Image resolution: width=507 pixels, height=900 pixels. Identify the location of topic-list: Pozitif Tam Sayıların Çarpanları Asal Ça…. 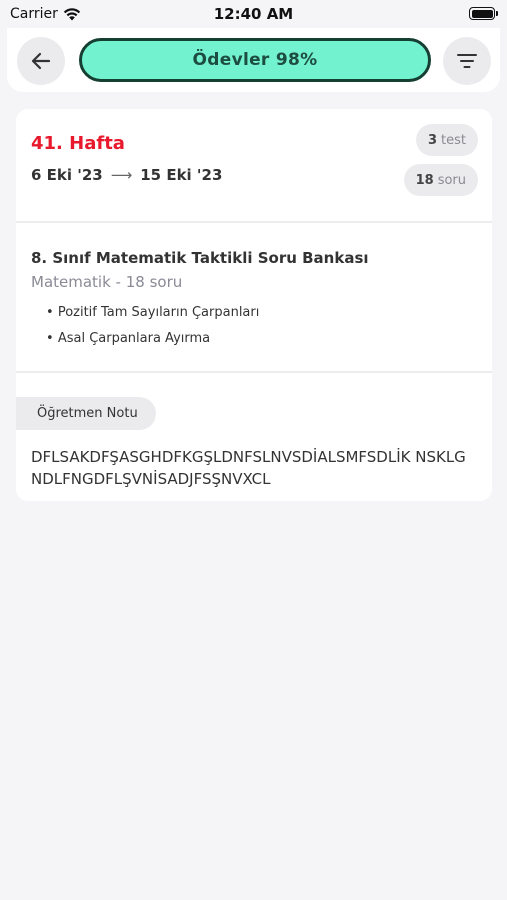
(153, 331).